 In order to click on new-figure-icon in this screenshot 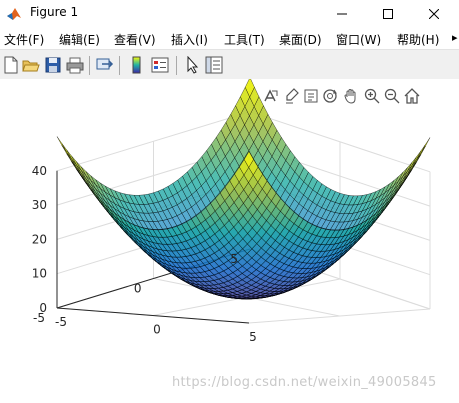, I will do `click(11, 65)`.